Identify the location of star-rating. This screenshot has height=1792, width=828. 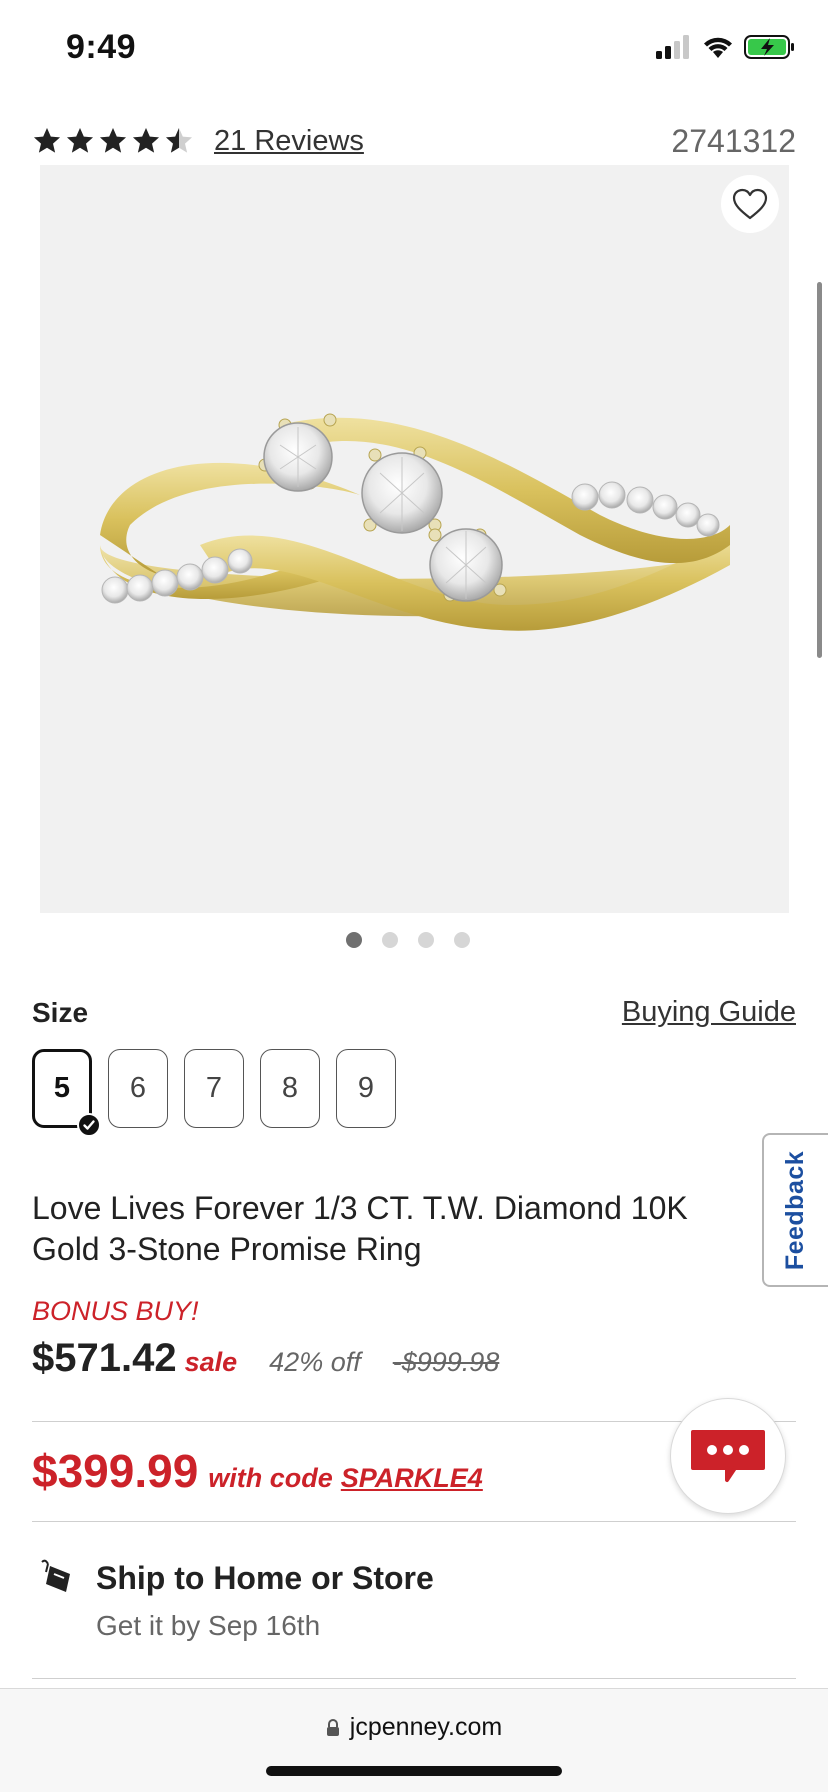
(113, 141).